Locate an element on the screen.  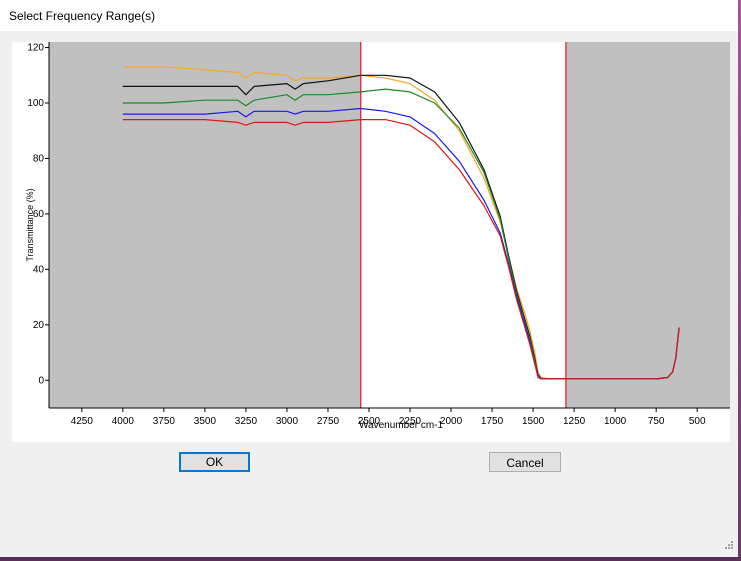
x-tick-label: 500 is located at coordinates (697, 421).